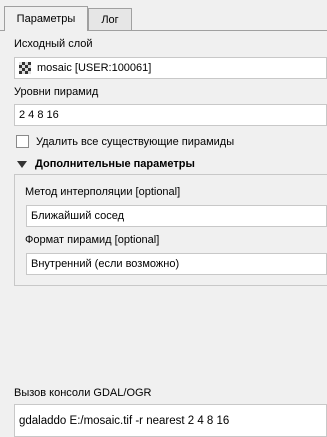 The height and width of the screenshot is (437, 327). I want to click on advanced-section-title: Дополнительные параметры, so click(115, 164).